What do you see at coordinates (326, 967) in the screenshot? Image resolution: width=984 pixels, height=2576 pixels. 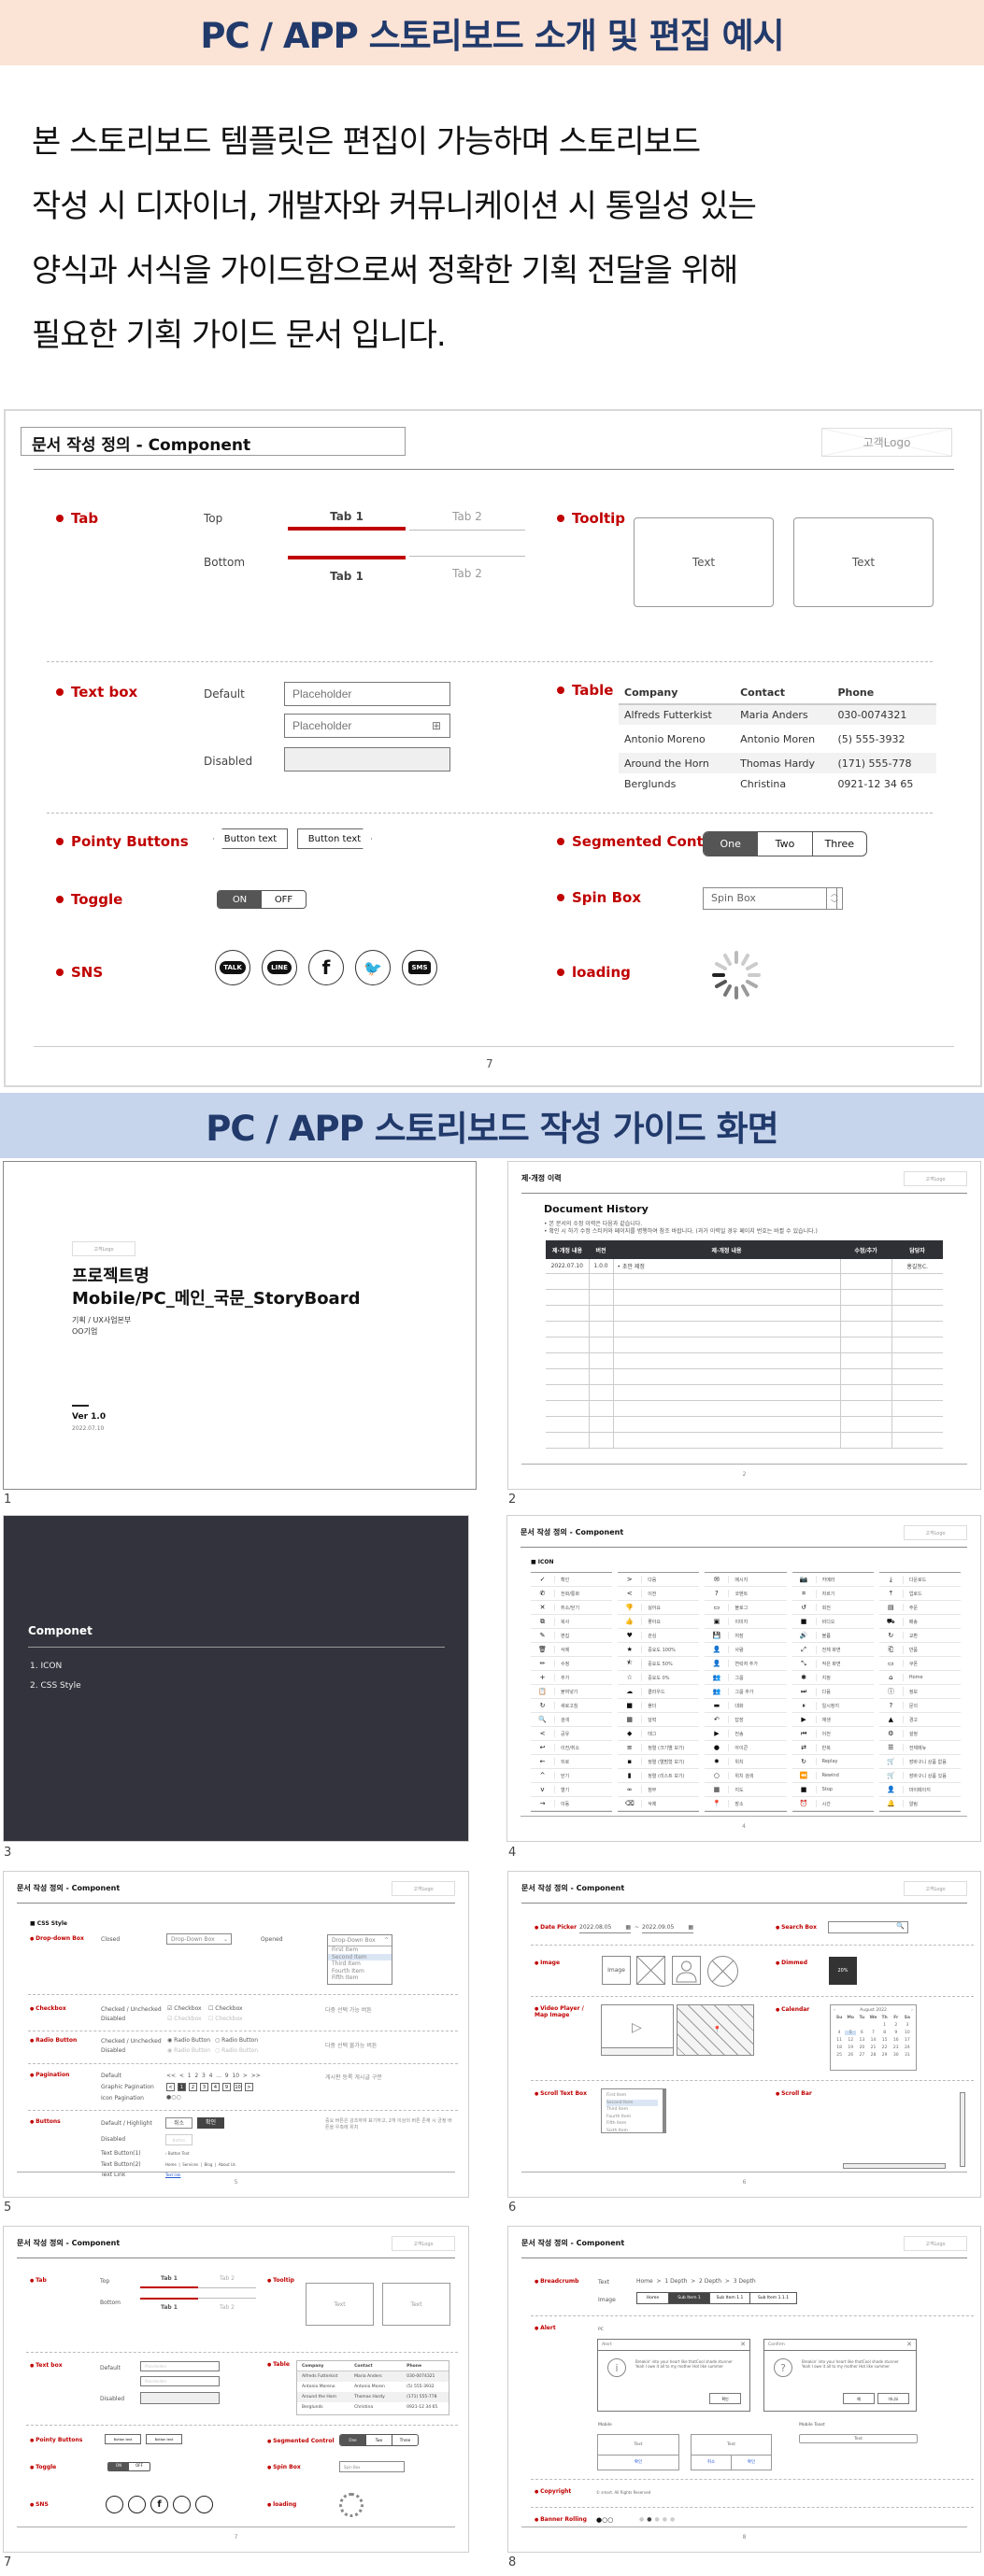 I see `facebook-icon: f` at bounding box center [326, 967].